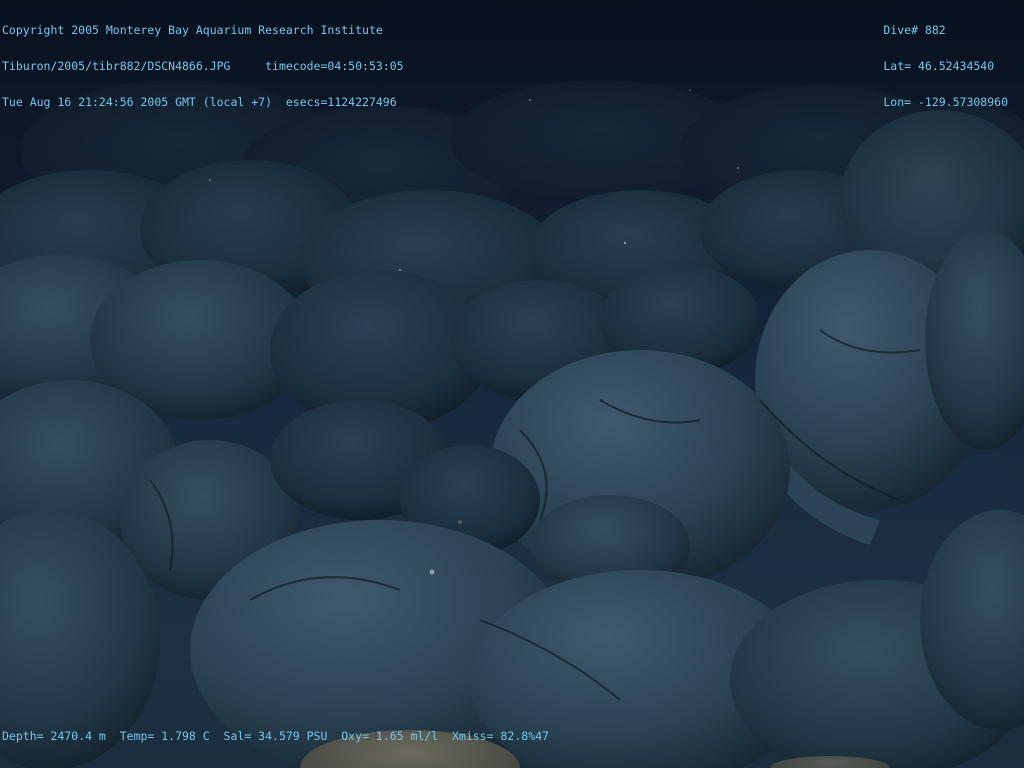 This screenshot has width=1024, height=768. Describe the element at coordinates (945, 102) in the screenshot. I see `longitude: Lon= -129.57308960` at that location.